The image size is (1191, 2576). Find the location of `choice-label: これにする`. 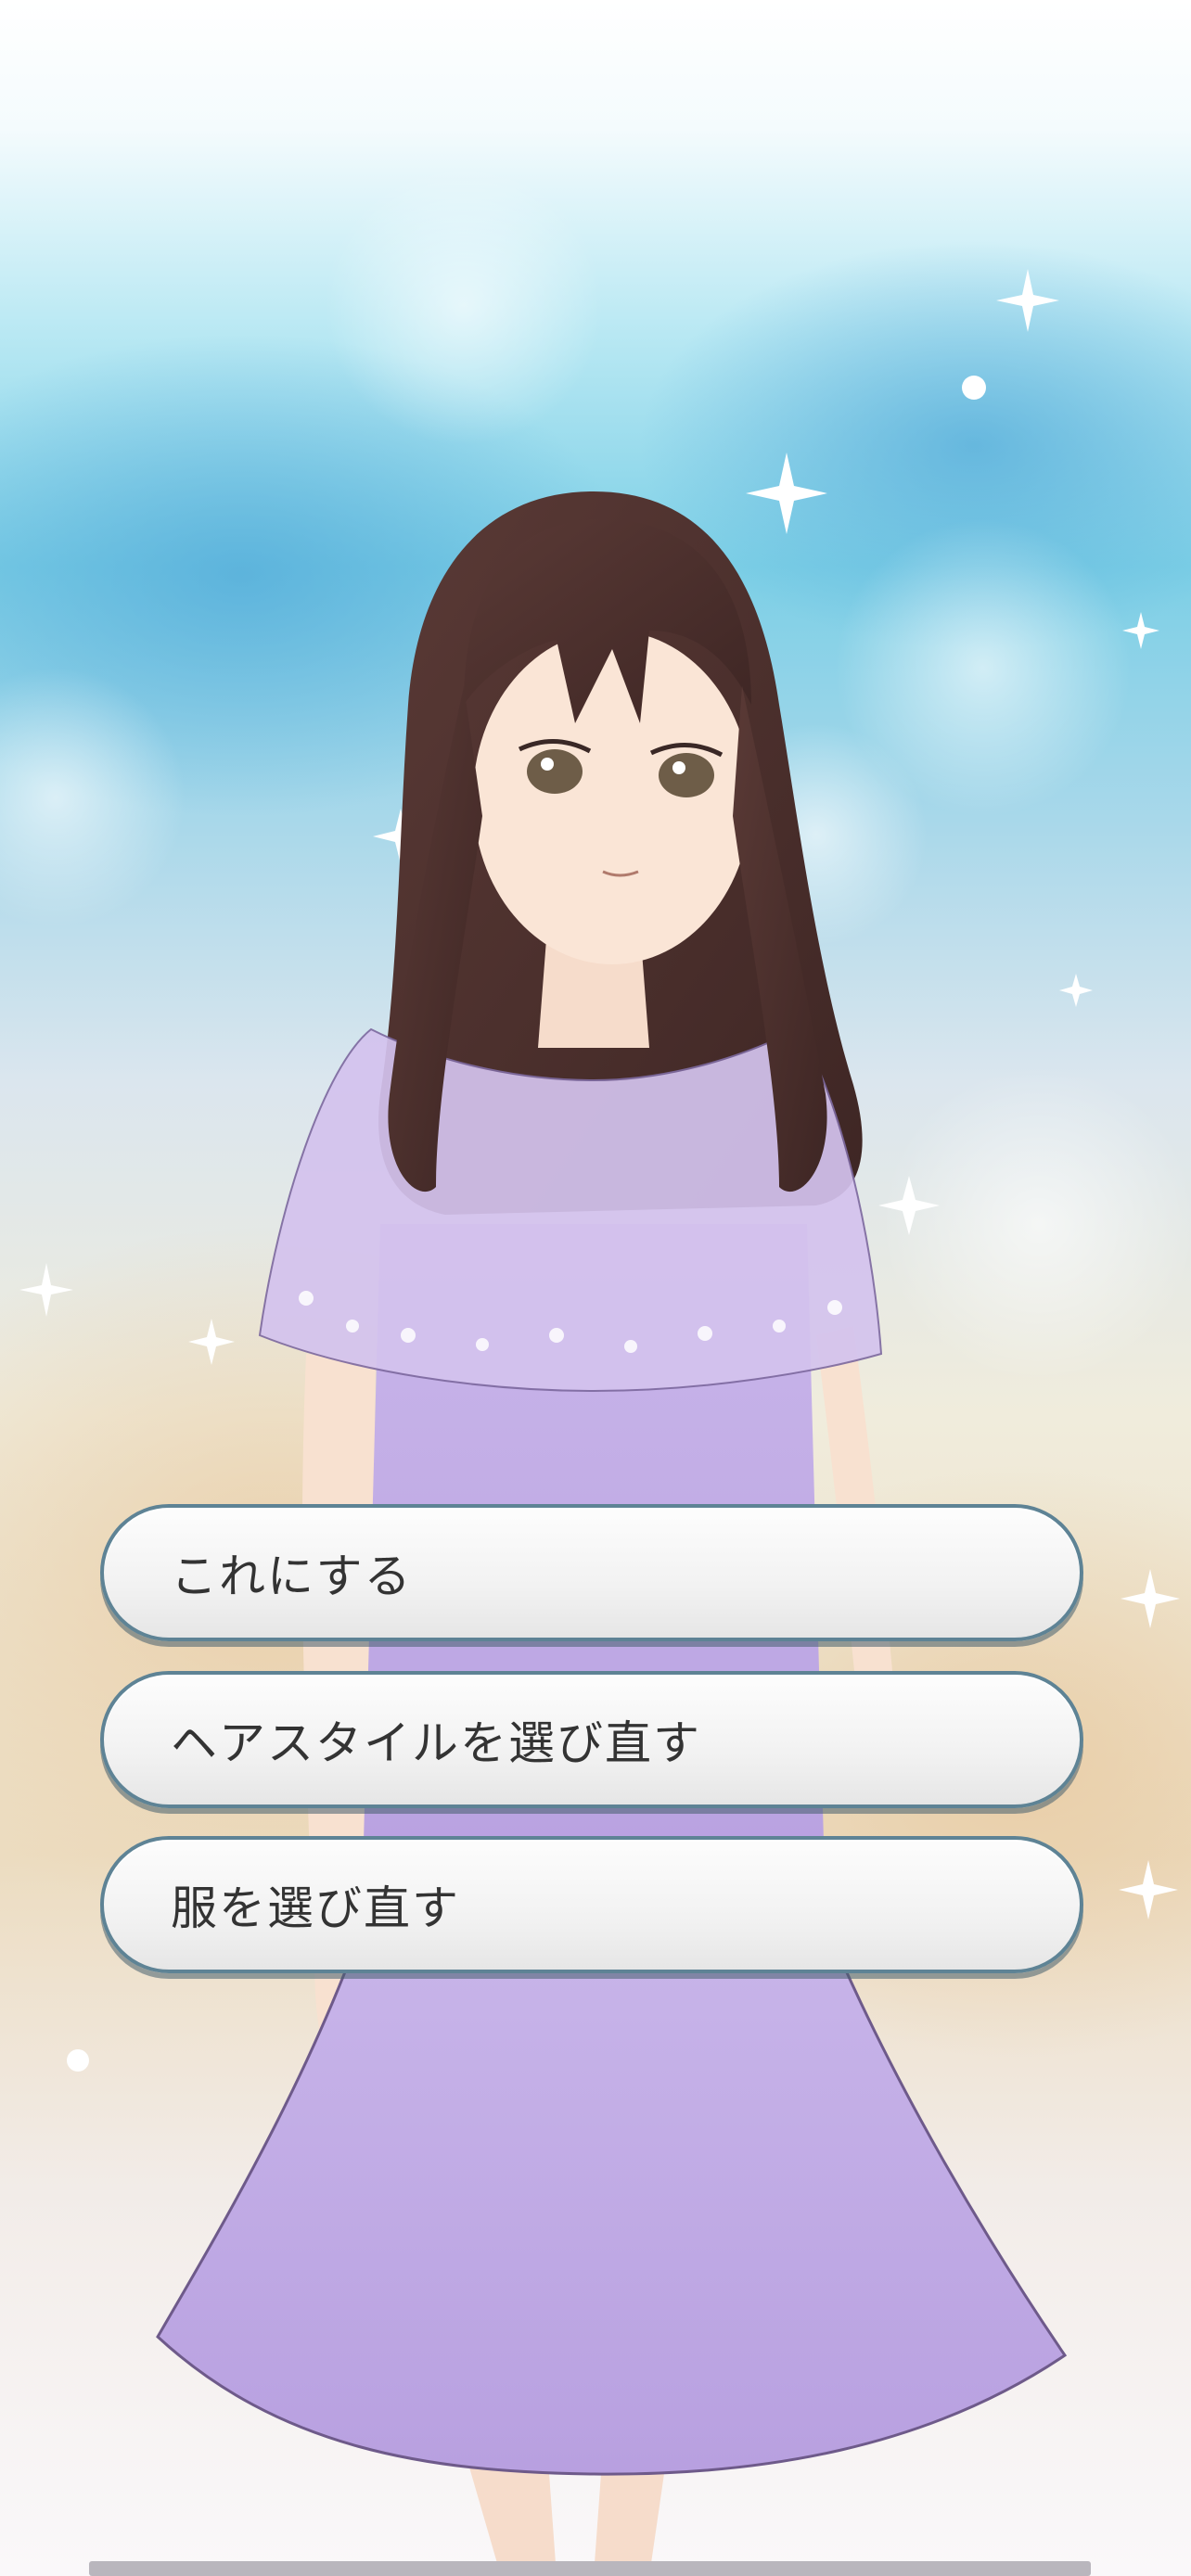

choice-label: これにする is located at coordinates (292, 1576).